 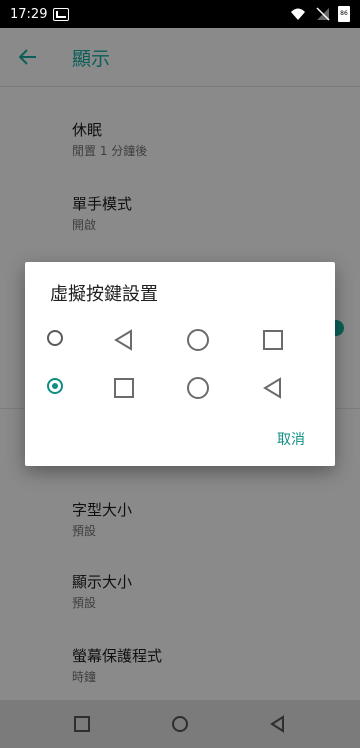 What do you see at coordinates (104, 294) in the screenshot?
I see `dialog-title: 虛擬按鍵設置` at bounding box center [104, 294].